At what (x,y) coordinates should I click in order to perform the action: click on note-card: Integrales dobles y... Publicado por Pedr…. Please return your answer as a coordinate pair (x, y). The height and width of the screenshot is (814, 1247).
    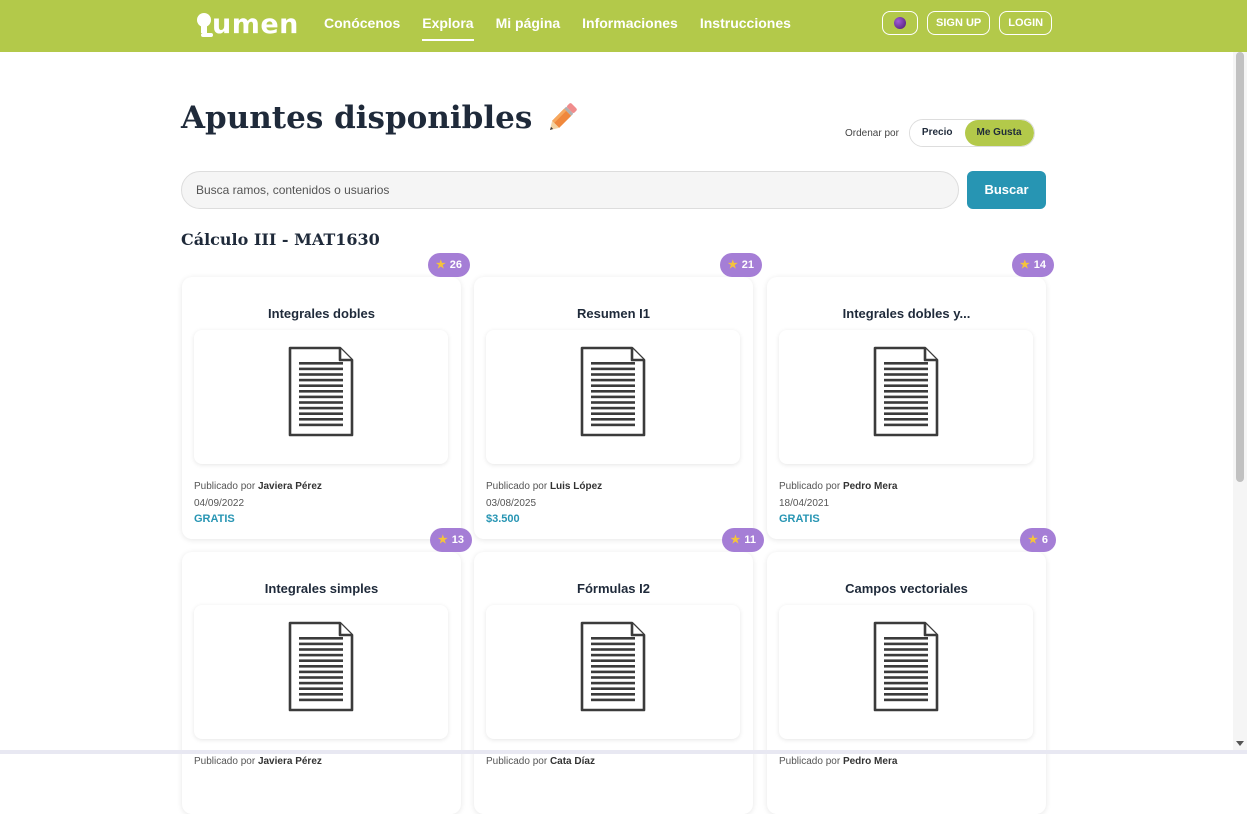
    Looking at the image, I should click on (906, 408).